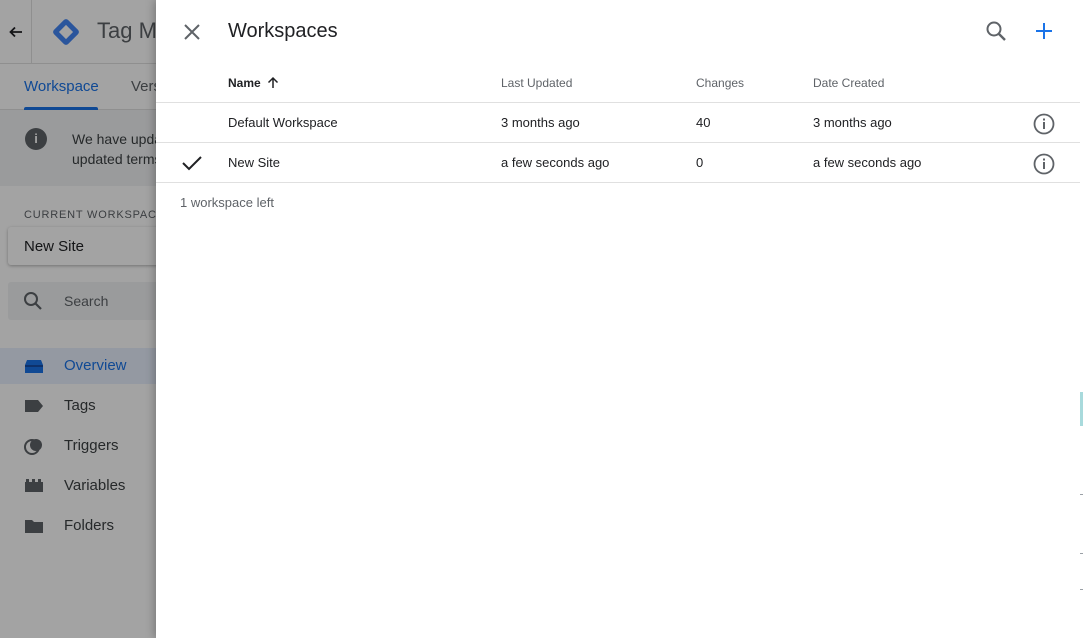  I want to click on workspace-last-updated: 3 months ago, so click(540, 122).